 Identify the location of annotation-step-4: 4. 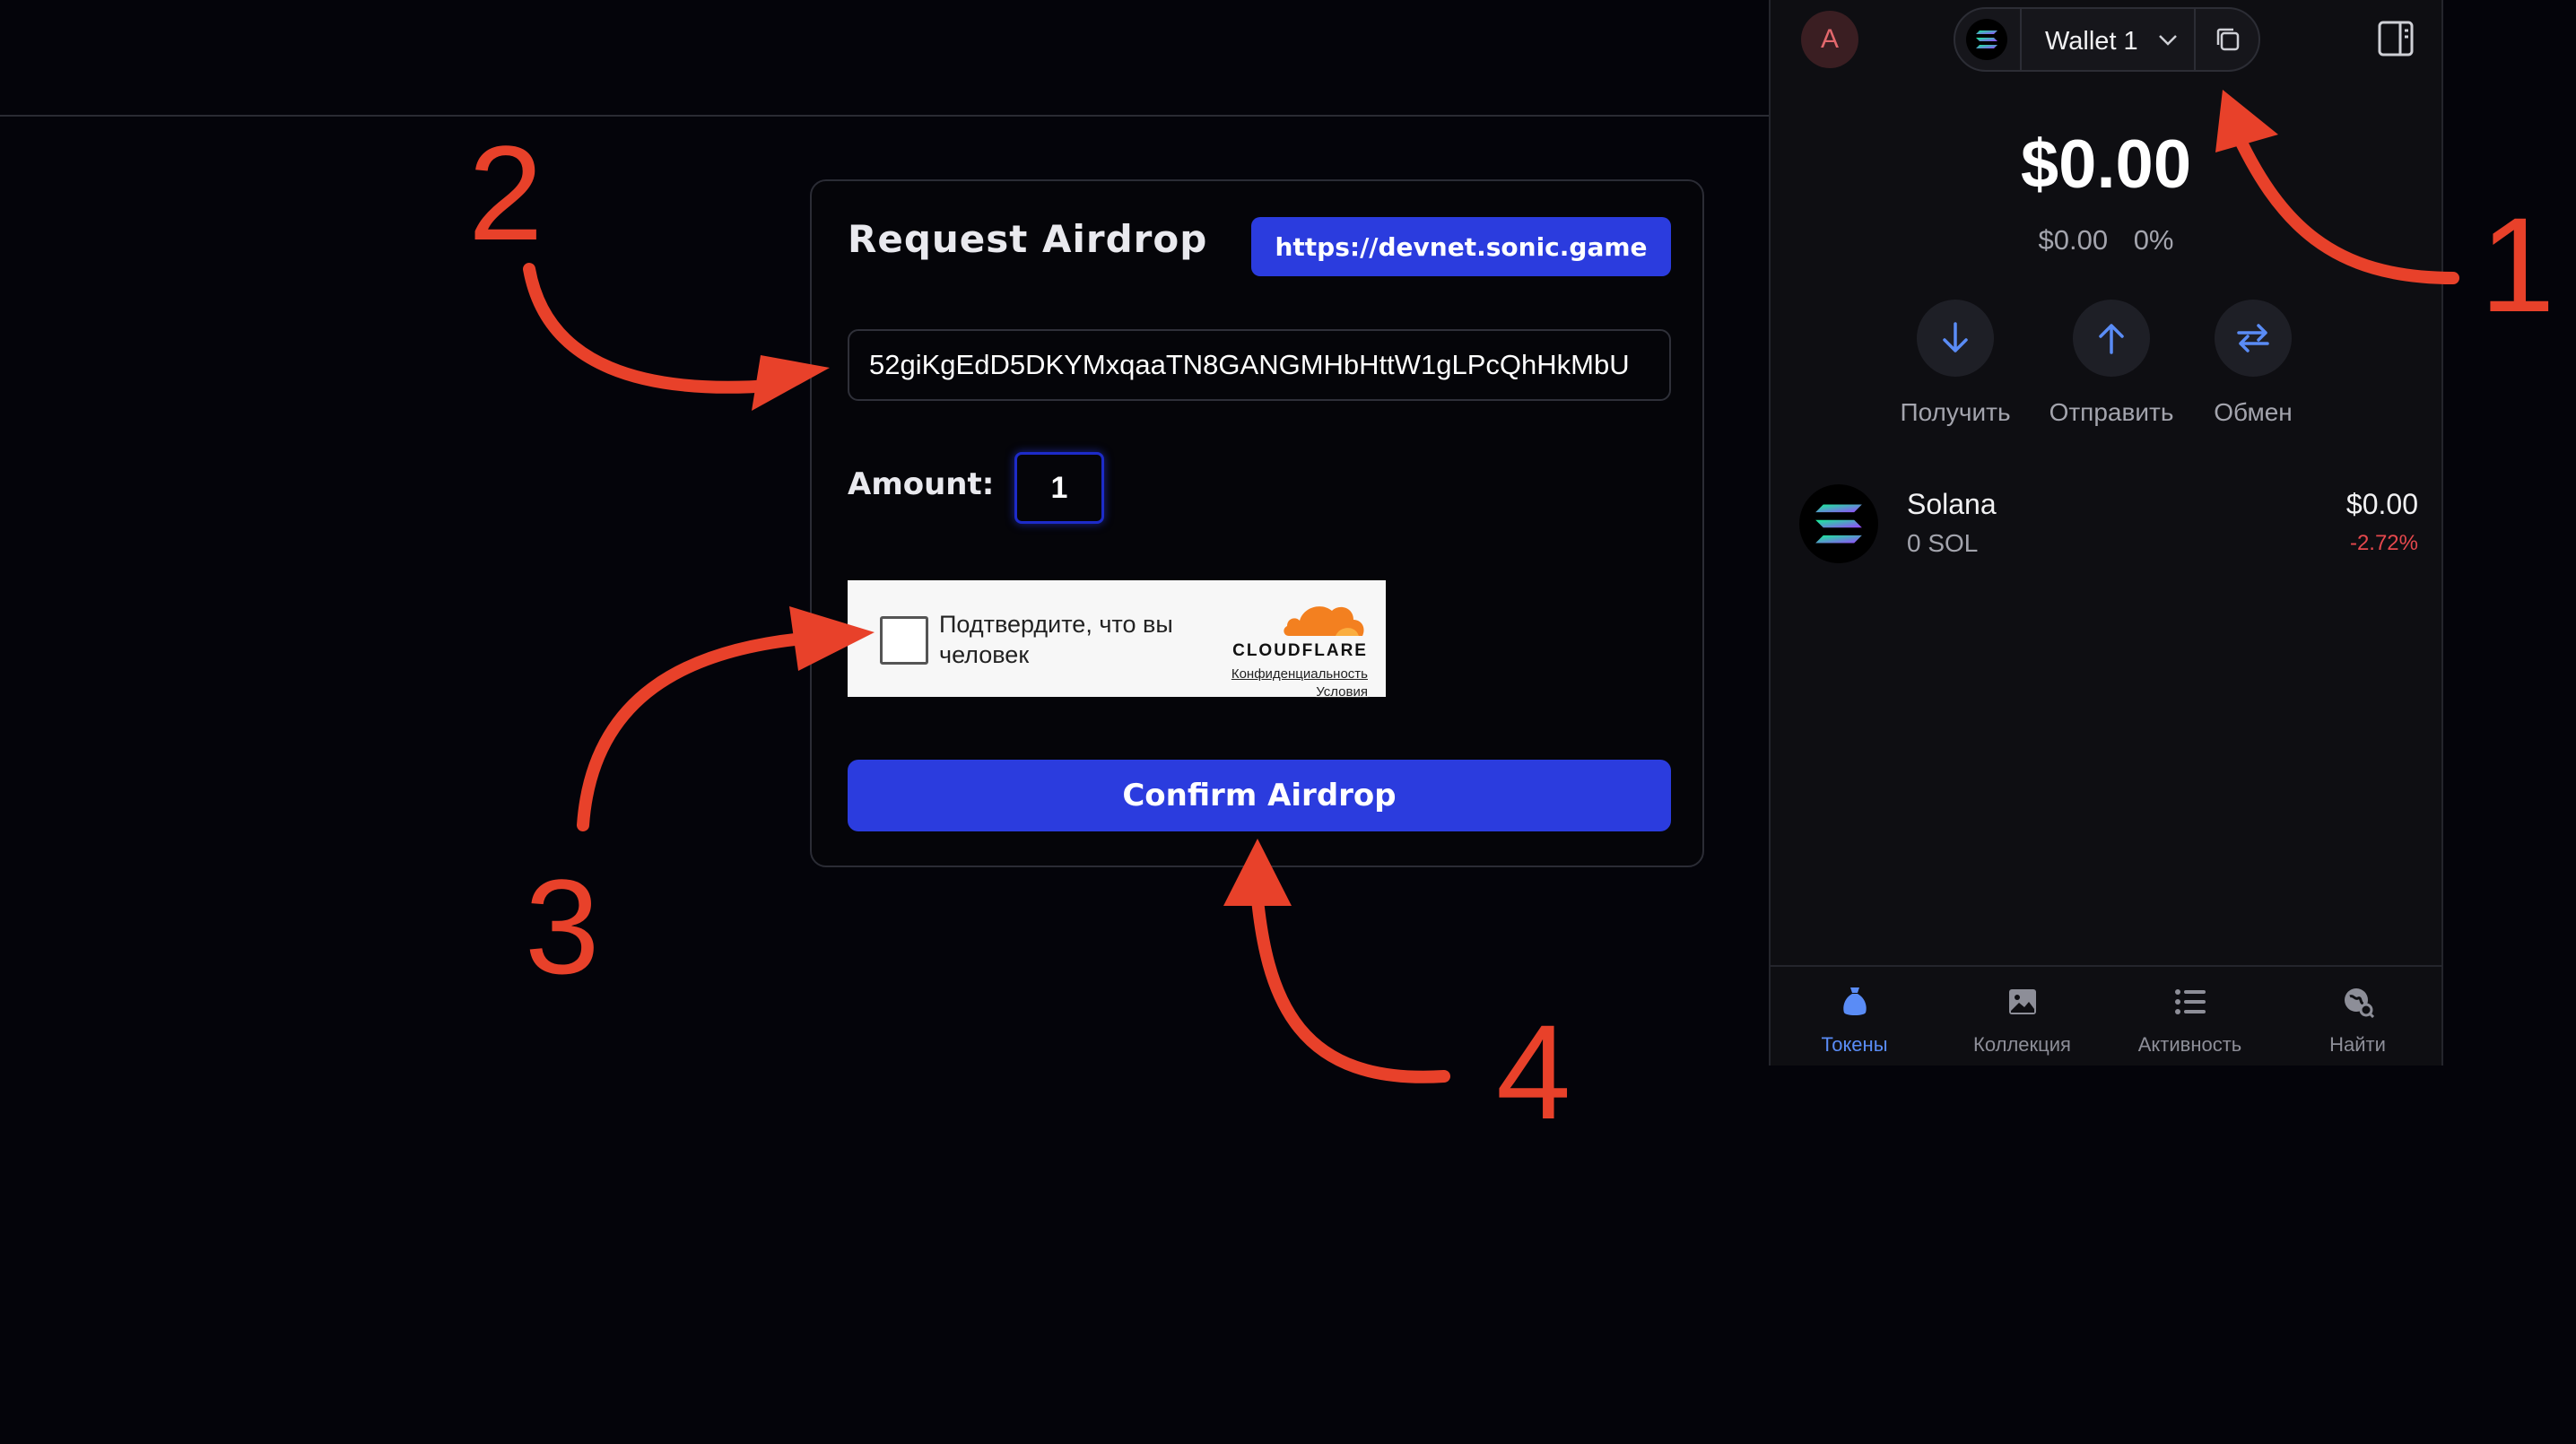
(1533, 1071).